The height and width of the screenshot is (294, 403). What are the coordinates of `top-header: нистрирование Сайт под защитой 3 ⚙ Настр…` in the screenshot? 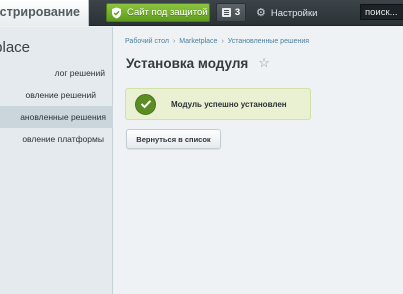 It's located at (201, 13).